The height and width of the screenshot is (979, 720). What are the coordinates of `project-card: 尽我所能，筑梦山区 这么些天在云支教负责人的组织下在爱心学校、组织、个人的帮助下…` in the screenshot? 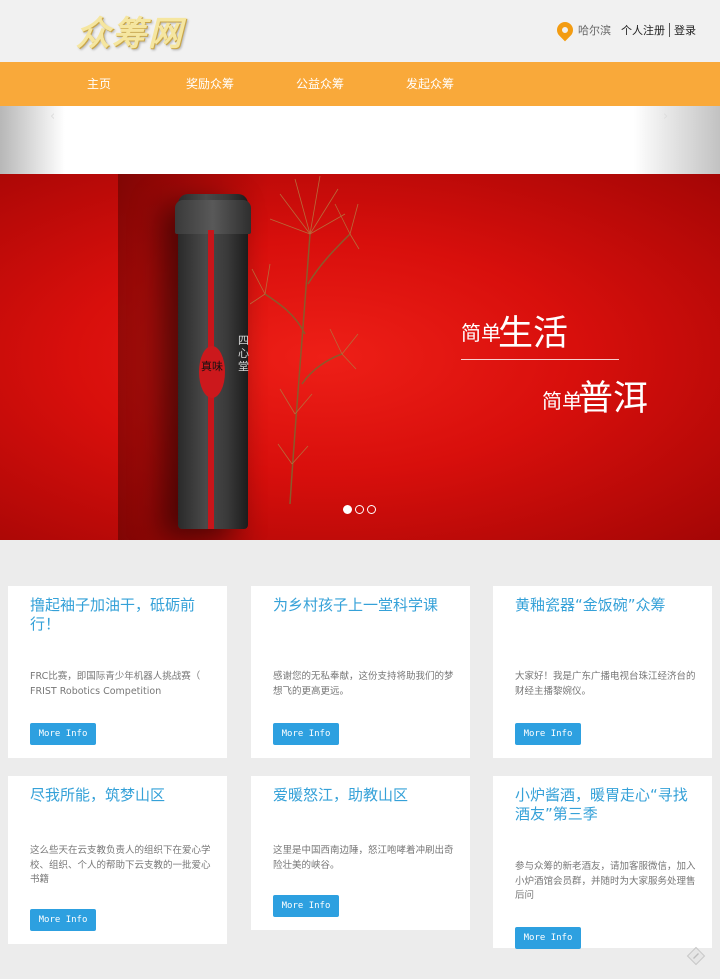 It's located at (117, 860).